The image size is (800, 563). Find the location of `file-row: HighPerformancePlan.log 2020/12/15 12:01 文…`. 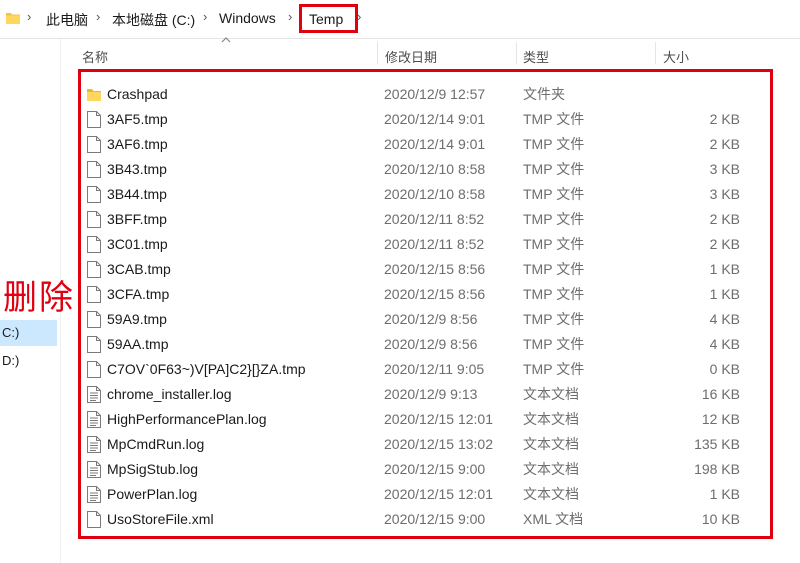

file-row: HighPerformancePlan.log 2020/12/15 12:01 文… is located at coordinates (425, 419).